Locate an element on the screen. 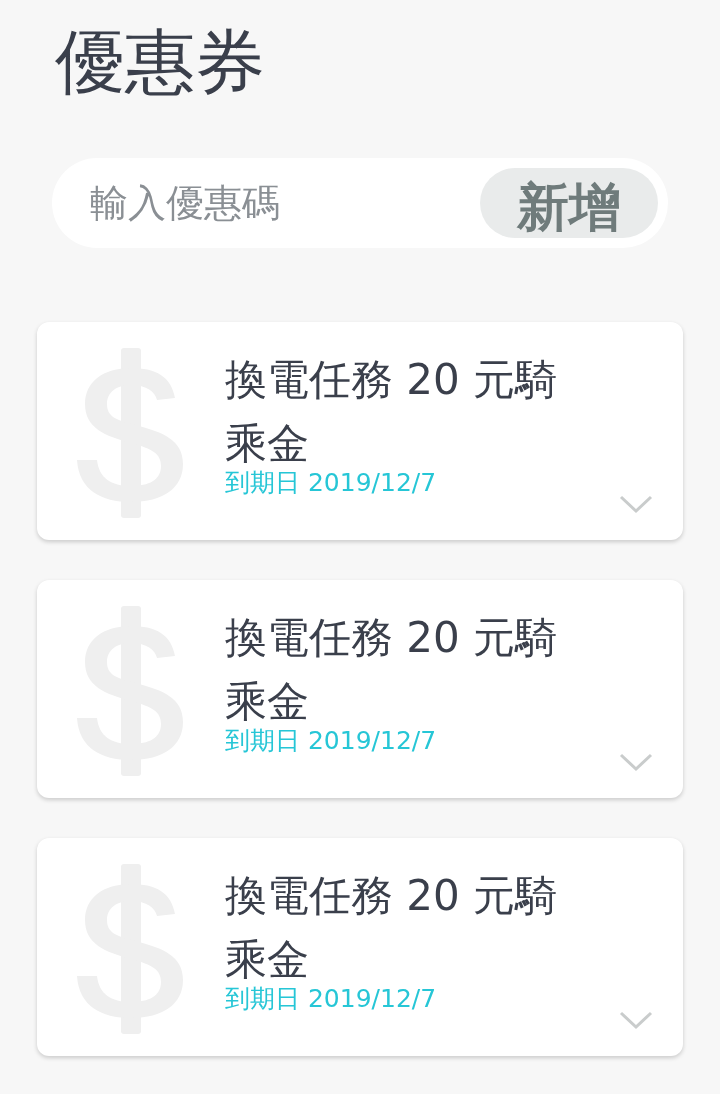 This screenshot has height=1094, width=720. add-button: 新增 is located at coordinates (569, 203).